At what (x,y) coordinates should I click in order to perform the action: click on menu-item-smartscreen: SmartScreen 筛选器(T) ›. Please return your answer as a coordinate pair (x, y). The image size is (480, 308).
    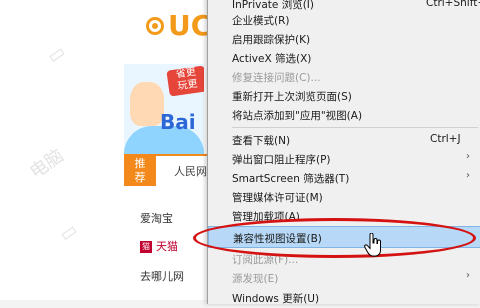
    Looking at the image, I should click on (344, 178).